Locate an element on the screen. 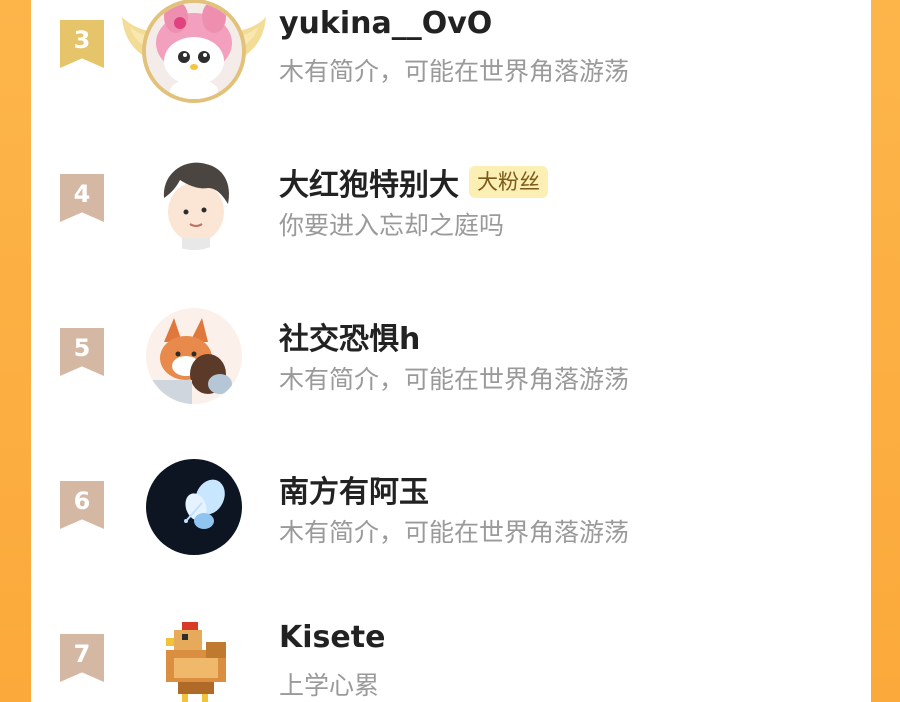 The image size is (900, 702). fox-avatar-icon is located at coordinates (194, 356).